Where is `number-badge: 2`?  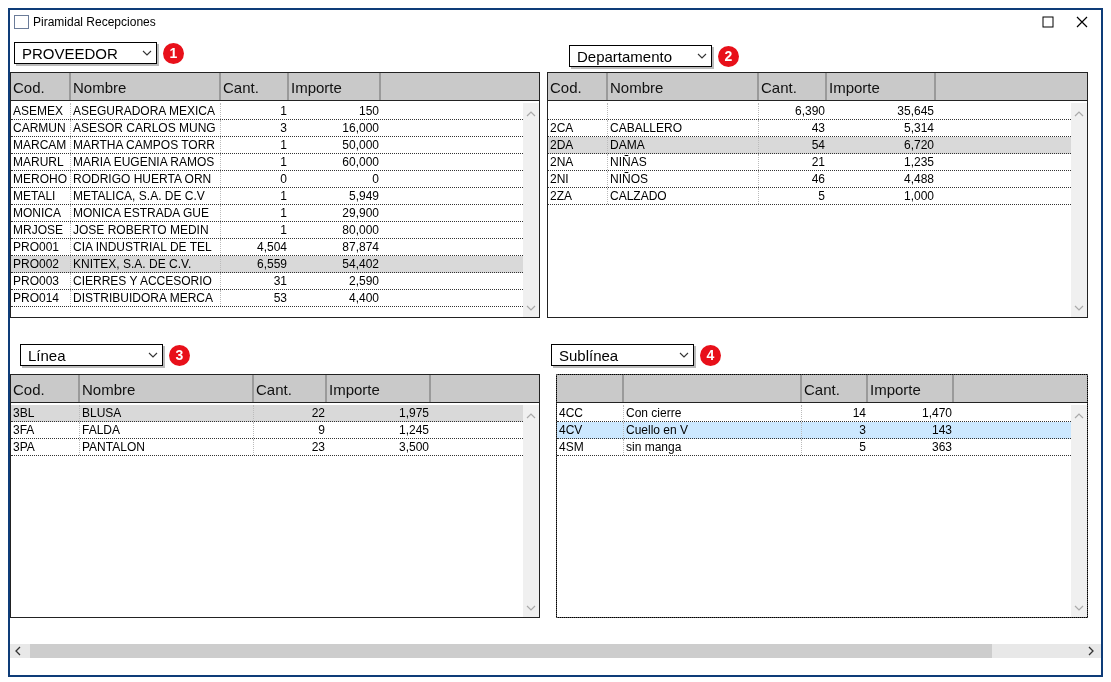
number-badge: 2 is located at coordinates (728, 56).